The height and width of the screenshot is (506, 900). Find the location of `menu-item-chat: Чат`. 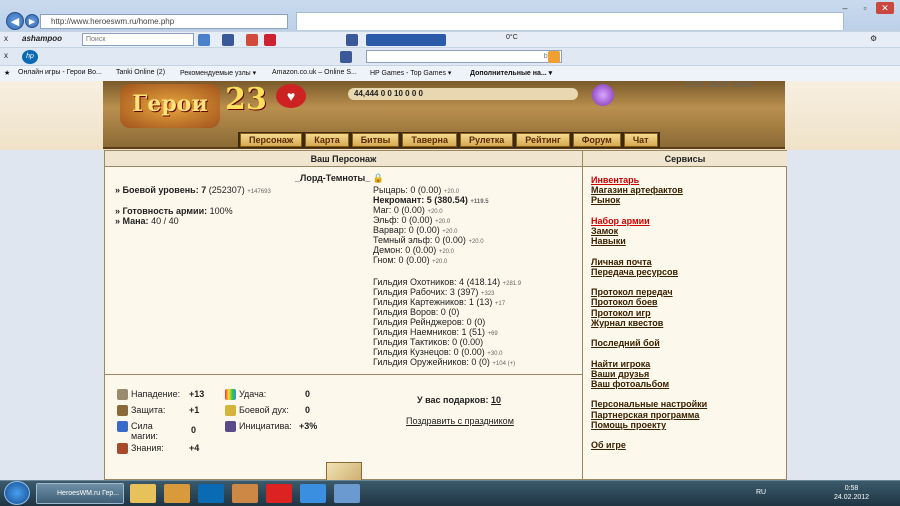

menu-item-chat: Чат is located at coordinates (640, 140).